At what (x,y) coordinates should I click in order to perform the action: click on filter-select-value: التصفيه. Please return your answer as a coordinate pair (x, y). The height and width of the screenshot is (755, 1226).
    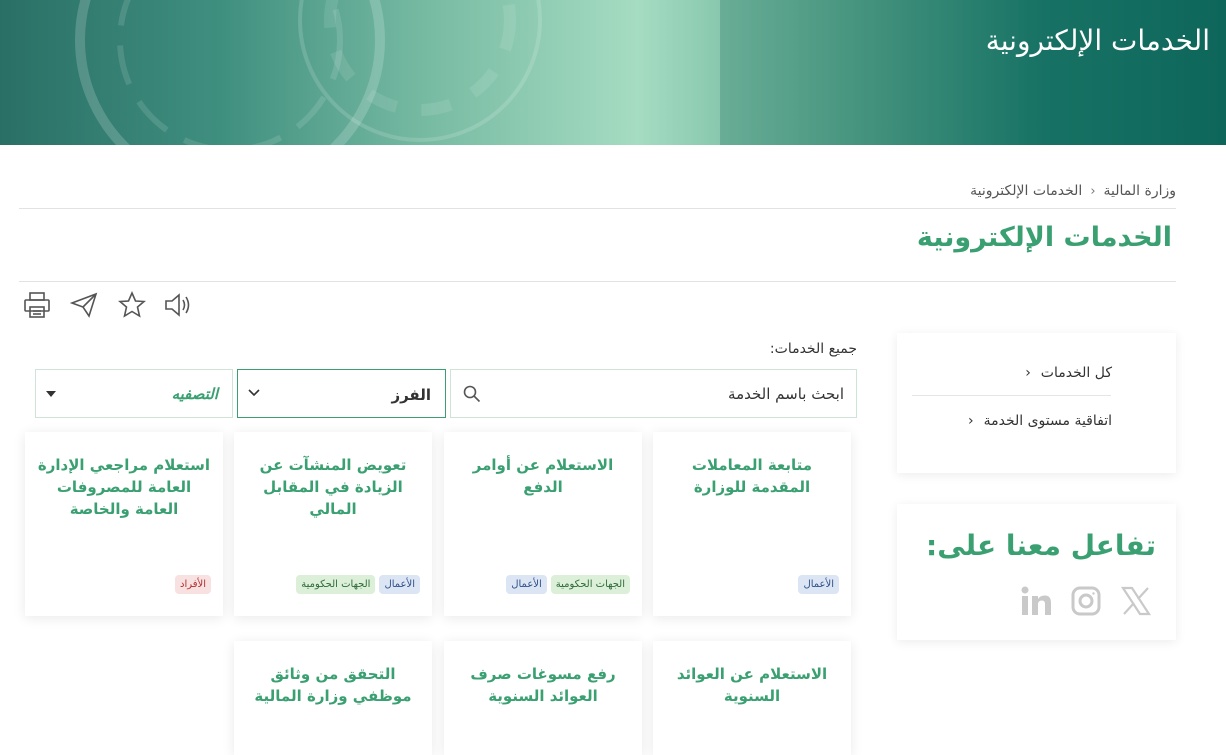
    Looking at the image, I should click on (194, 394).